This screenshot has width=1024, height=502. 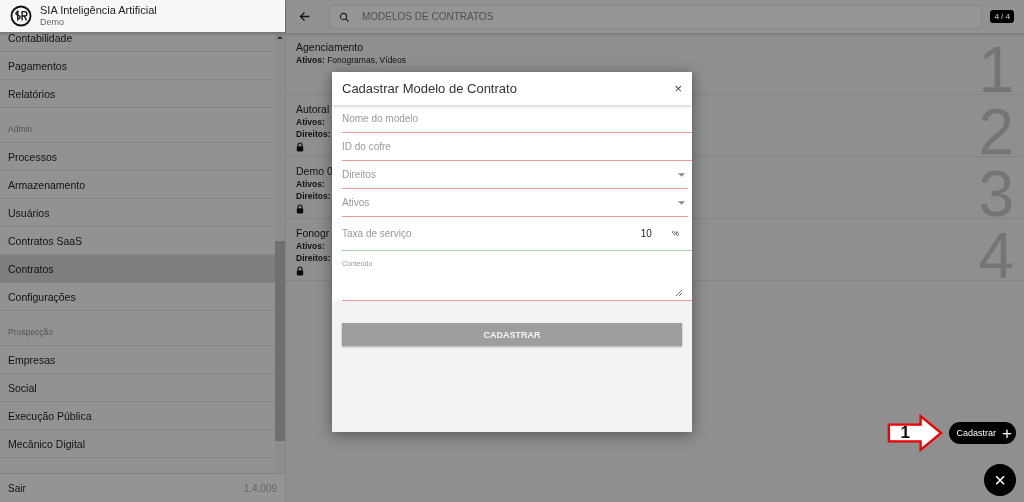 I want to click on close-fab-button: ×, so click(x=1000, y=480).